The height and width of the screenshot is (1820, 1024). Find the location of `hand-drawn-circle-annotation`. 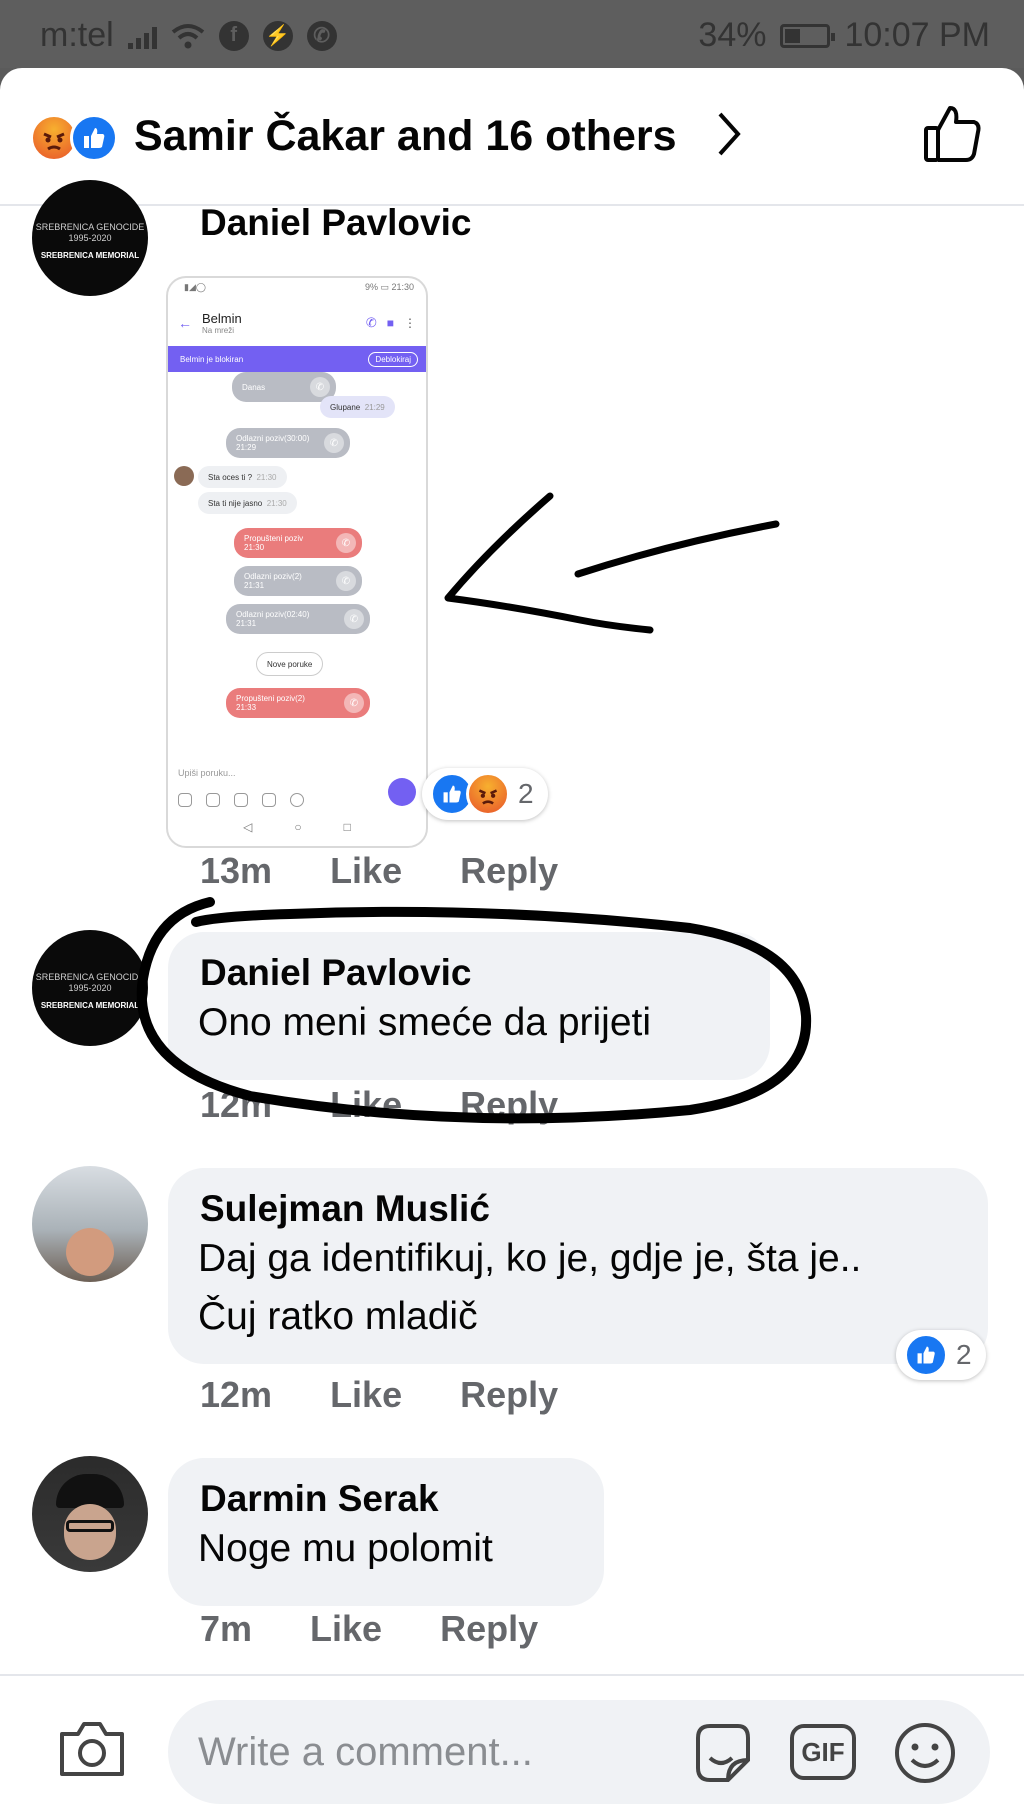

hand-drawn-circle-annotation is located at coordinates (474, 1010).